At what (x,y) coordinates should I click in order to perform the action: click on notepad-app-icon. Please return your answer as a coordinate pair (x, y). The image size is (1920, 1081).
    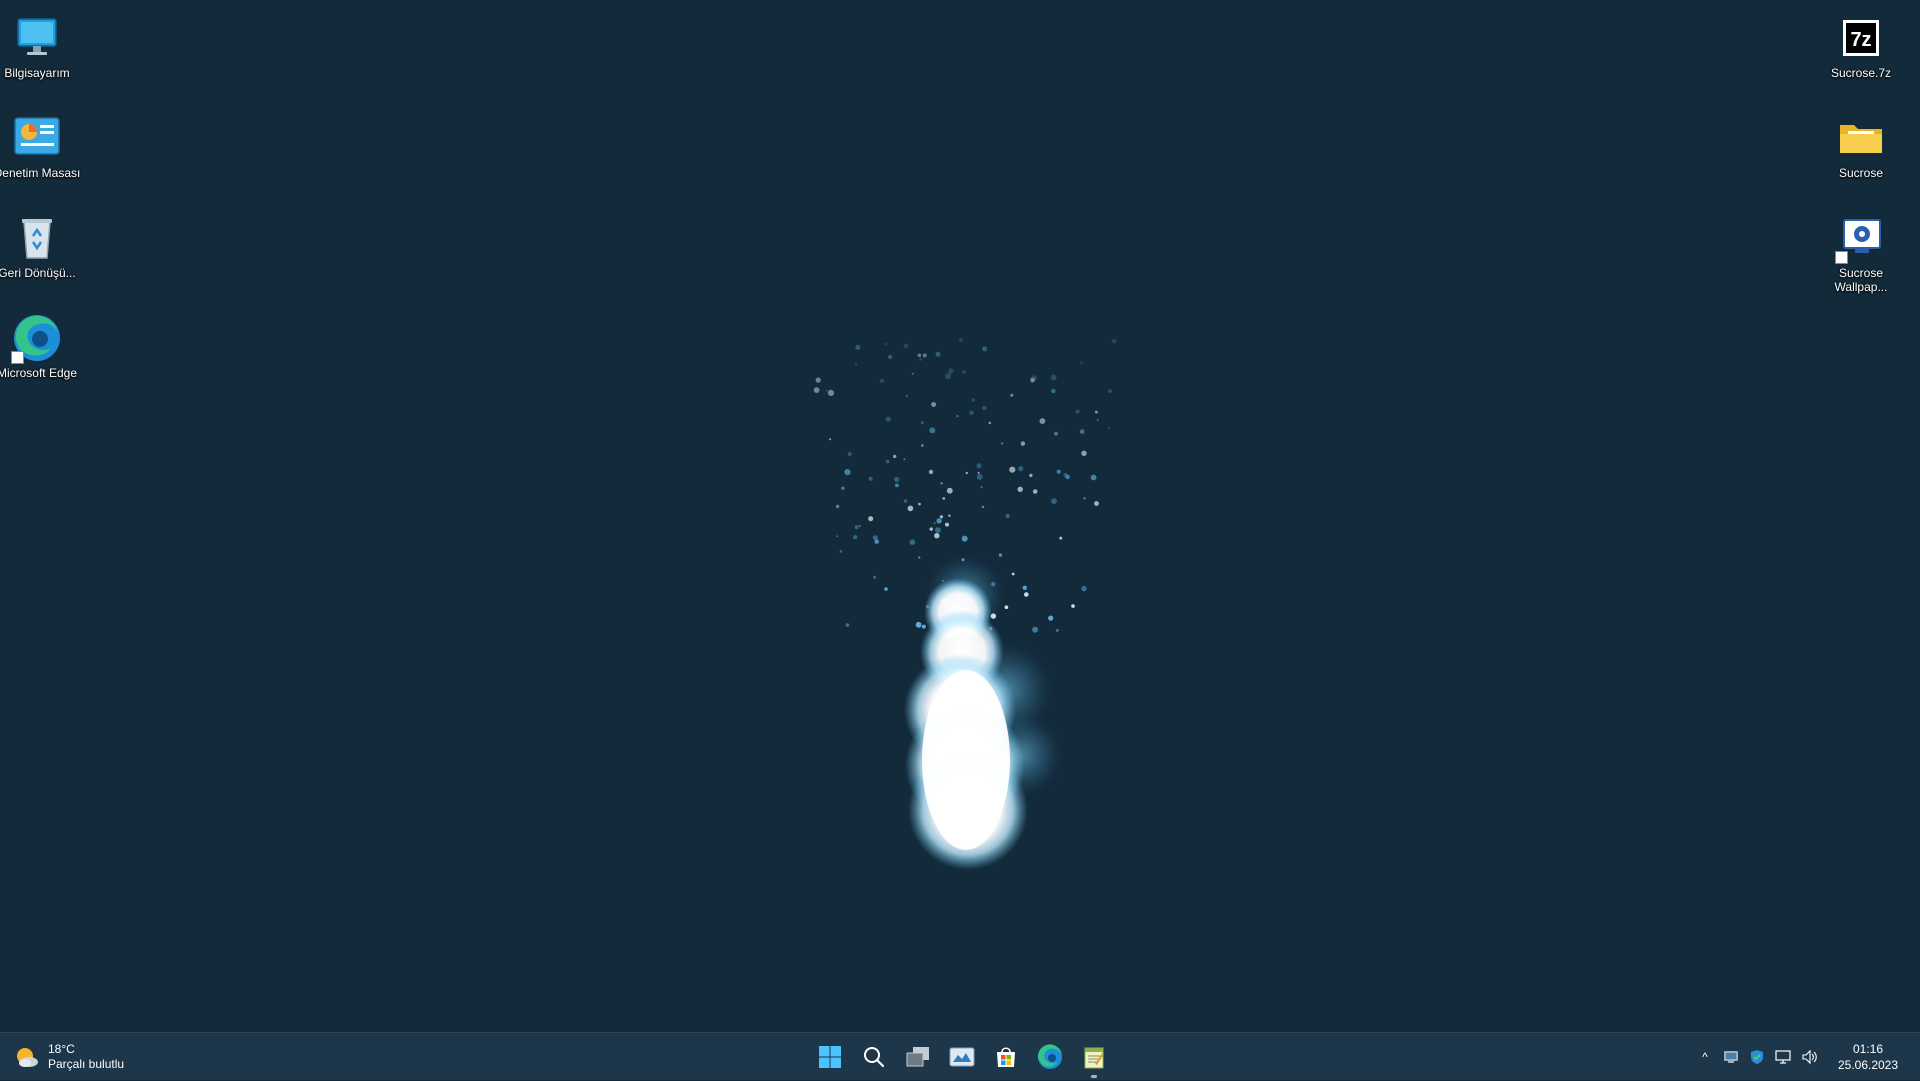
    Looking at the image, I should click on (1094, 1058).